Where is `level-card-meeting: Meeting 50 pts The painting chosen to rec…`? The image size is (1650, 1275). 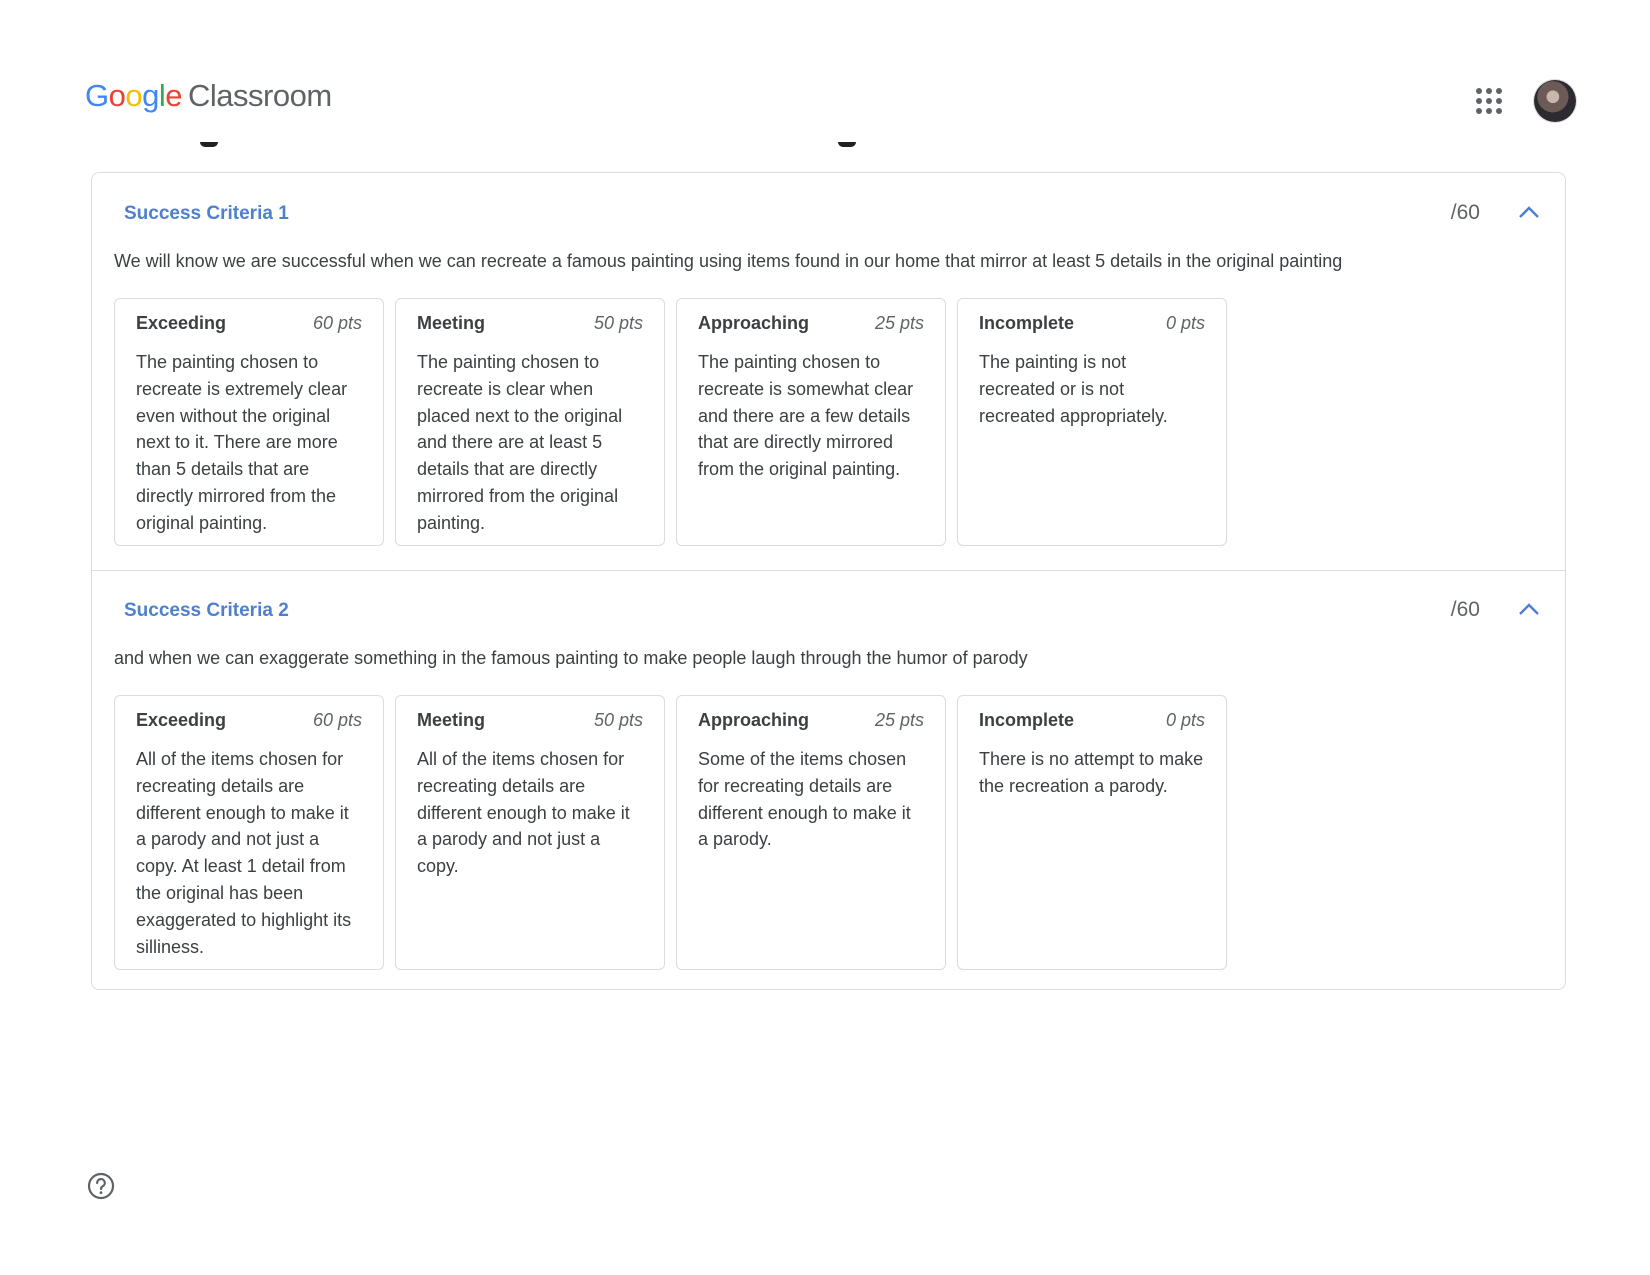 level-card-meeting: Meeting 50 pts The painting chosen to rec… is located at coordinates (530, 422).